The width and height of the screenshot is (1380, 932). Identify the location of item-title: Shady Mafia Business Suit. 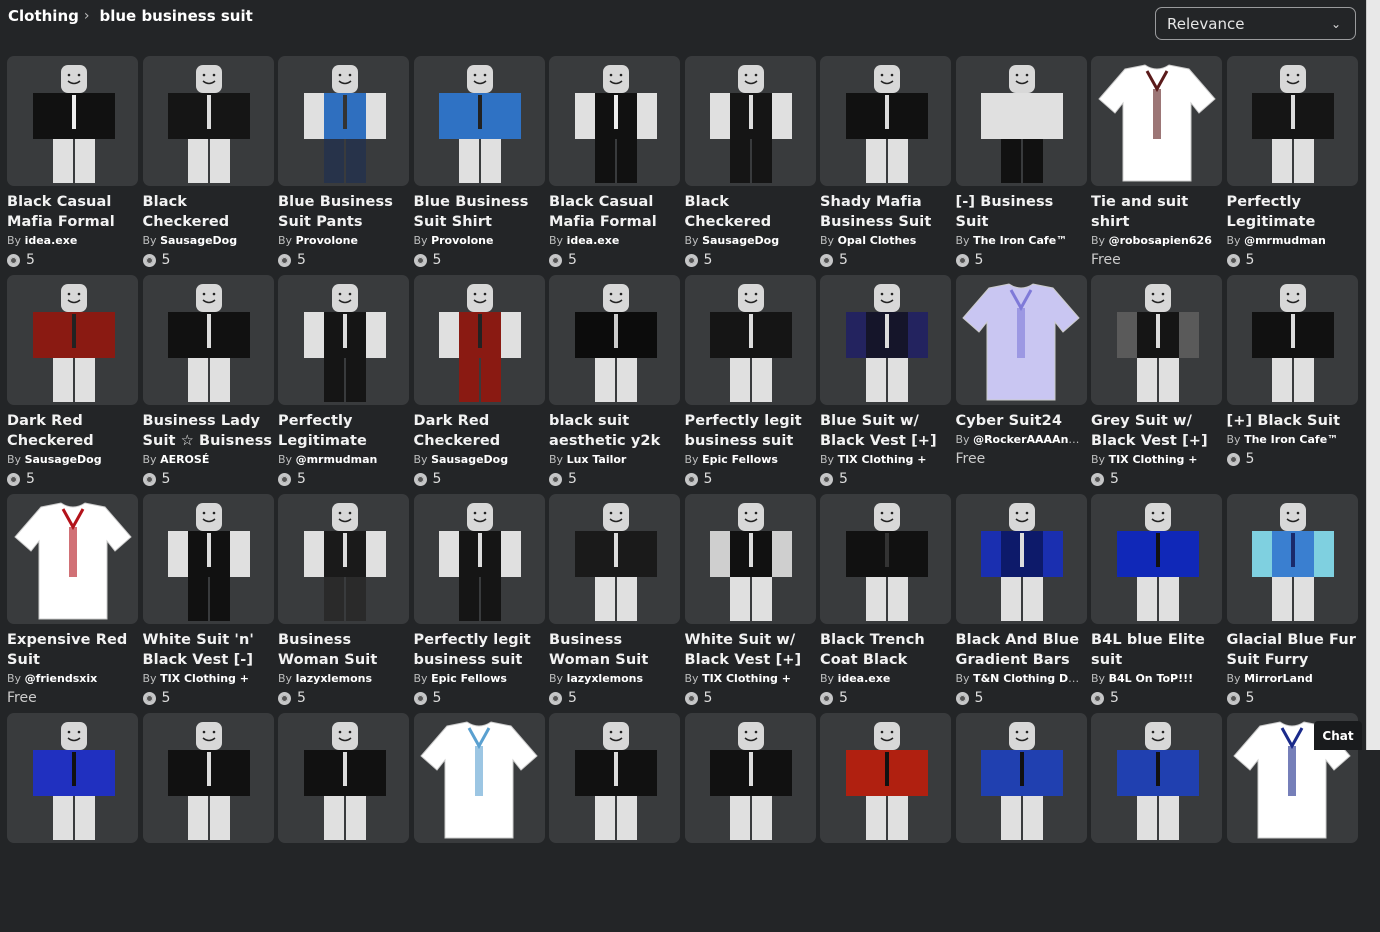
(885, 212).